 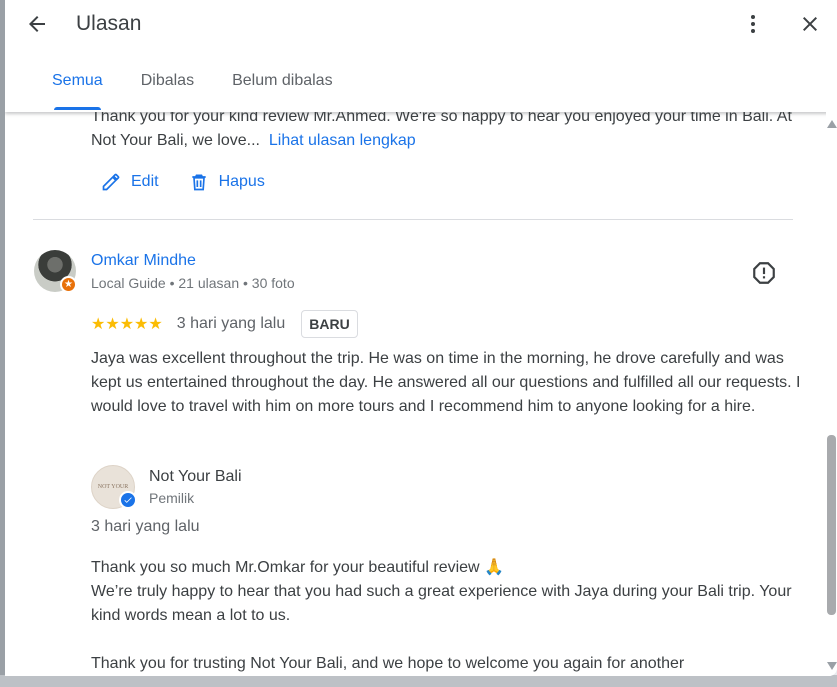 I want to click on new-badge: BARU, so click(x=329, y=324).